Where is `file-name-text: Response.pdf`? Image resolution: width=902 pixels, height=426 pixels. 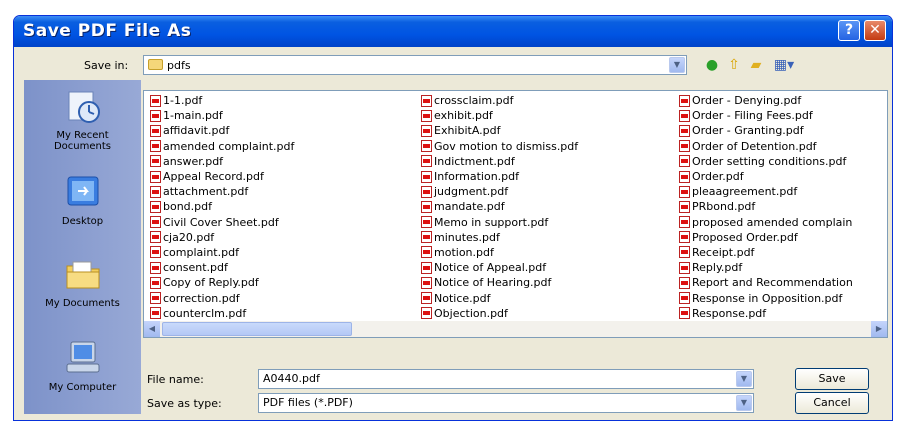 file-name-text: Response.pdf is located at coordinates (729, 313).